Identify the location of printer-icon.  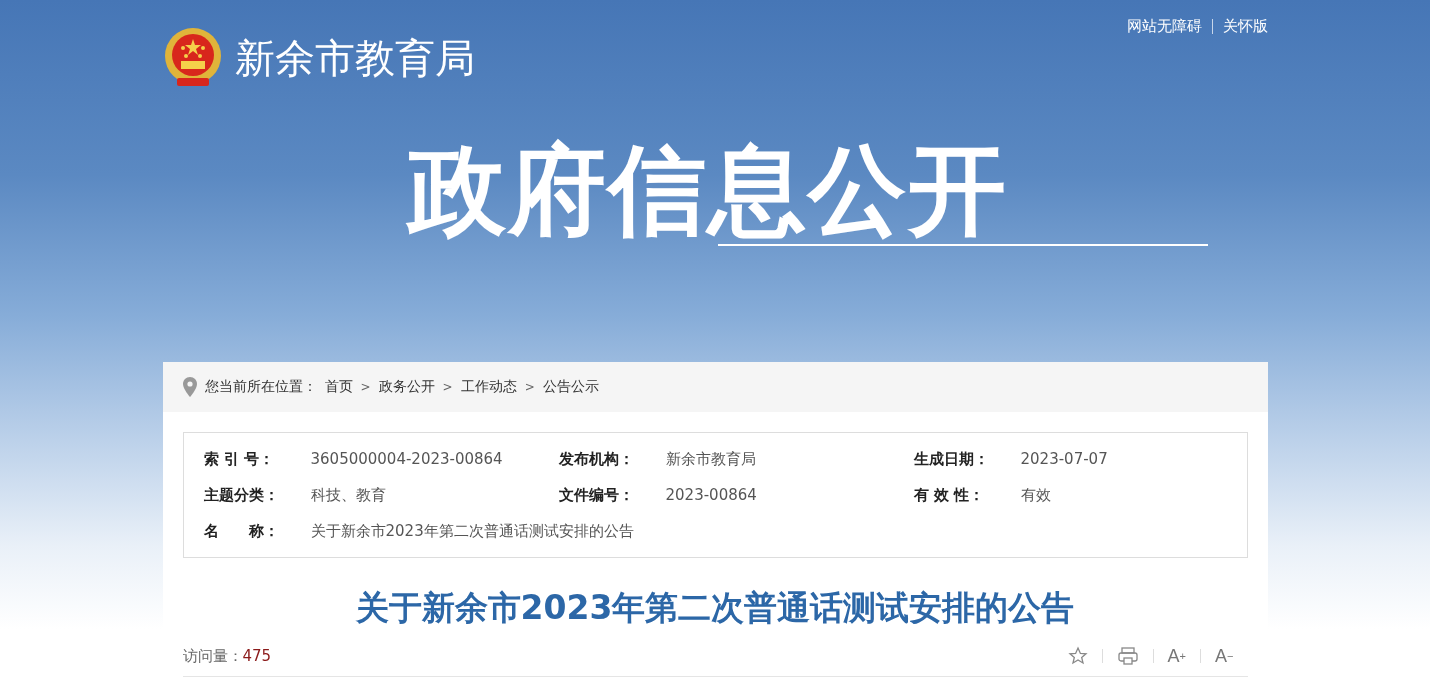
(1127, 656).